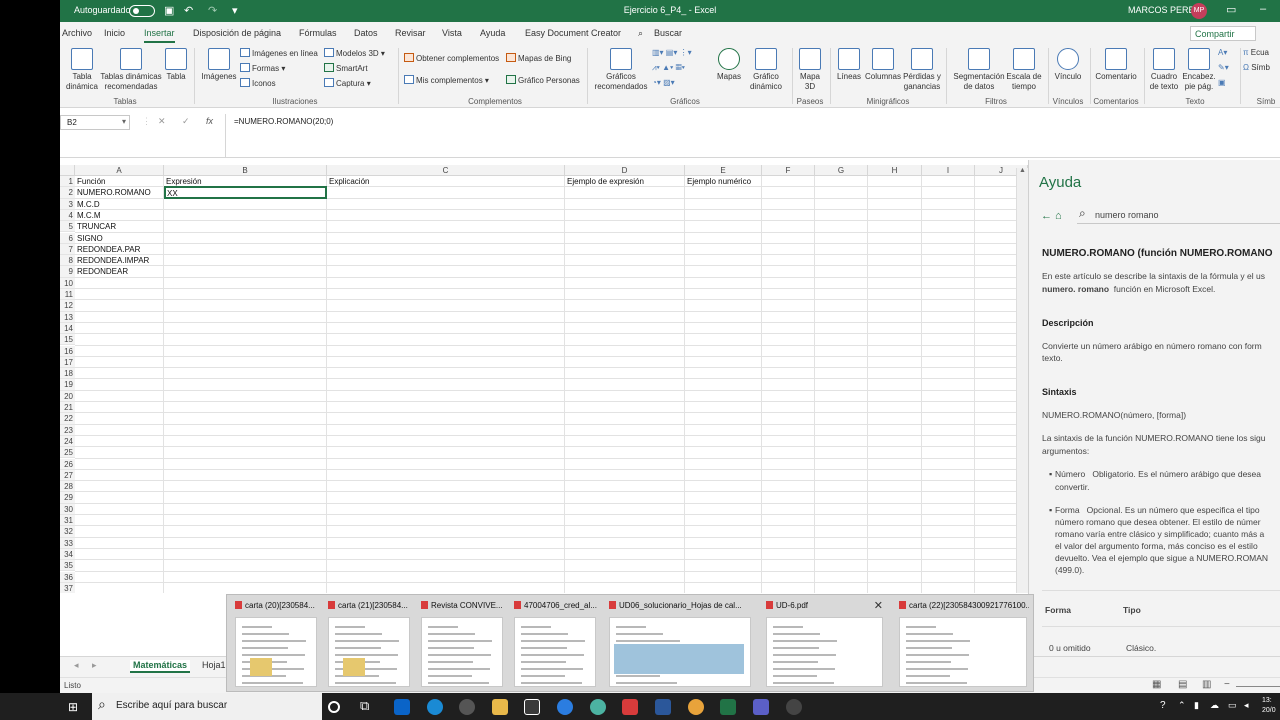 This screenshot has height=720, width=1280. I want to click on column-header-e: E, so click(723, 170).